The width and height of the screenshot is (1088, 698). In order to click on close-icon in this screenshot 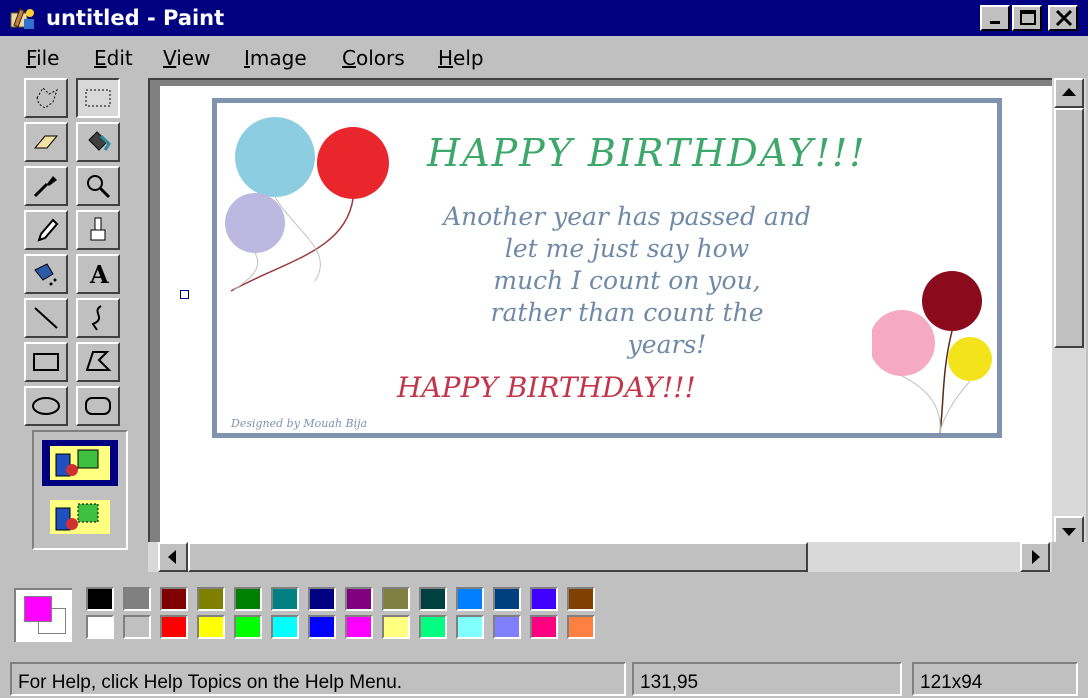, I will do `click(1064, 18)`.